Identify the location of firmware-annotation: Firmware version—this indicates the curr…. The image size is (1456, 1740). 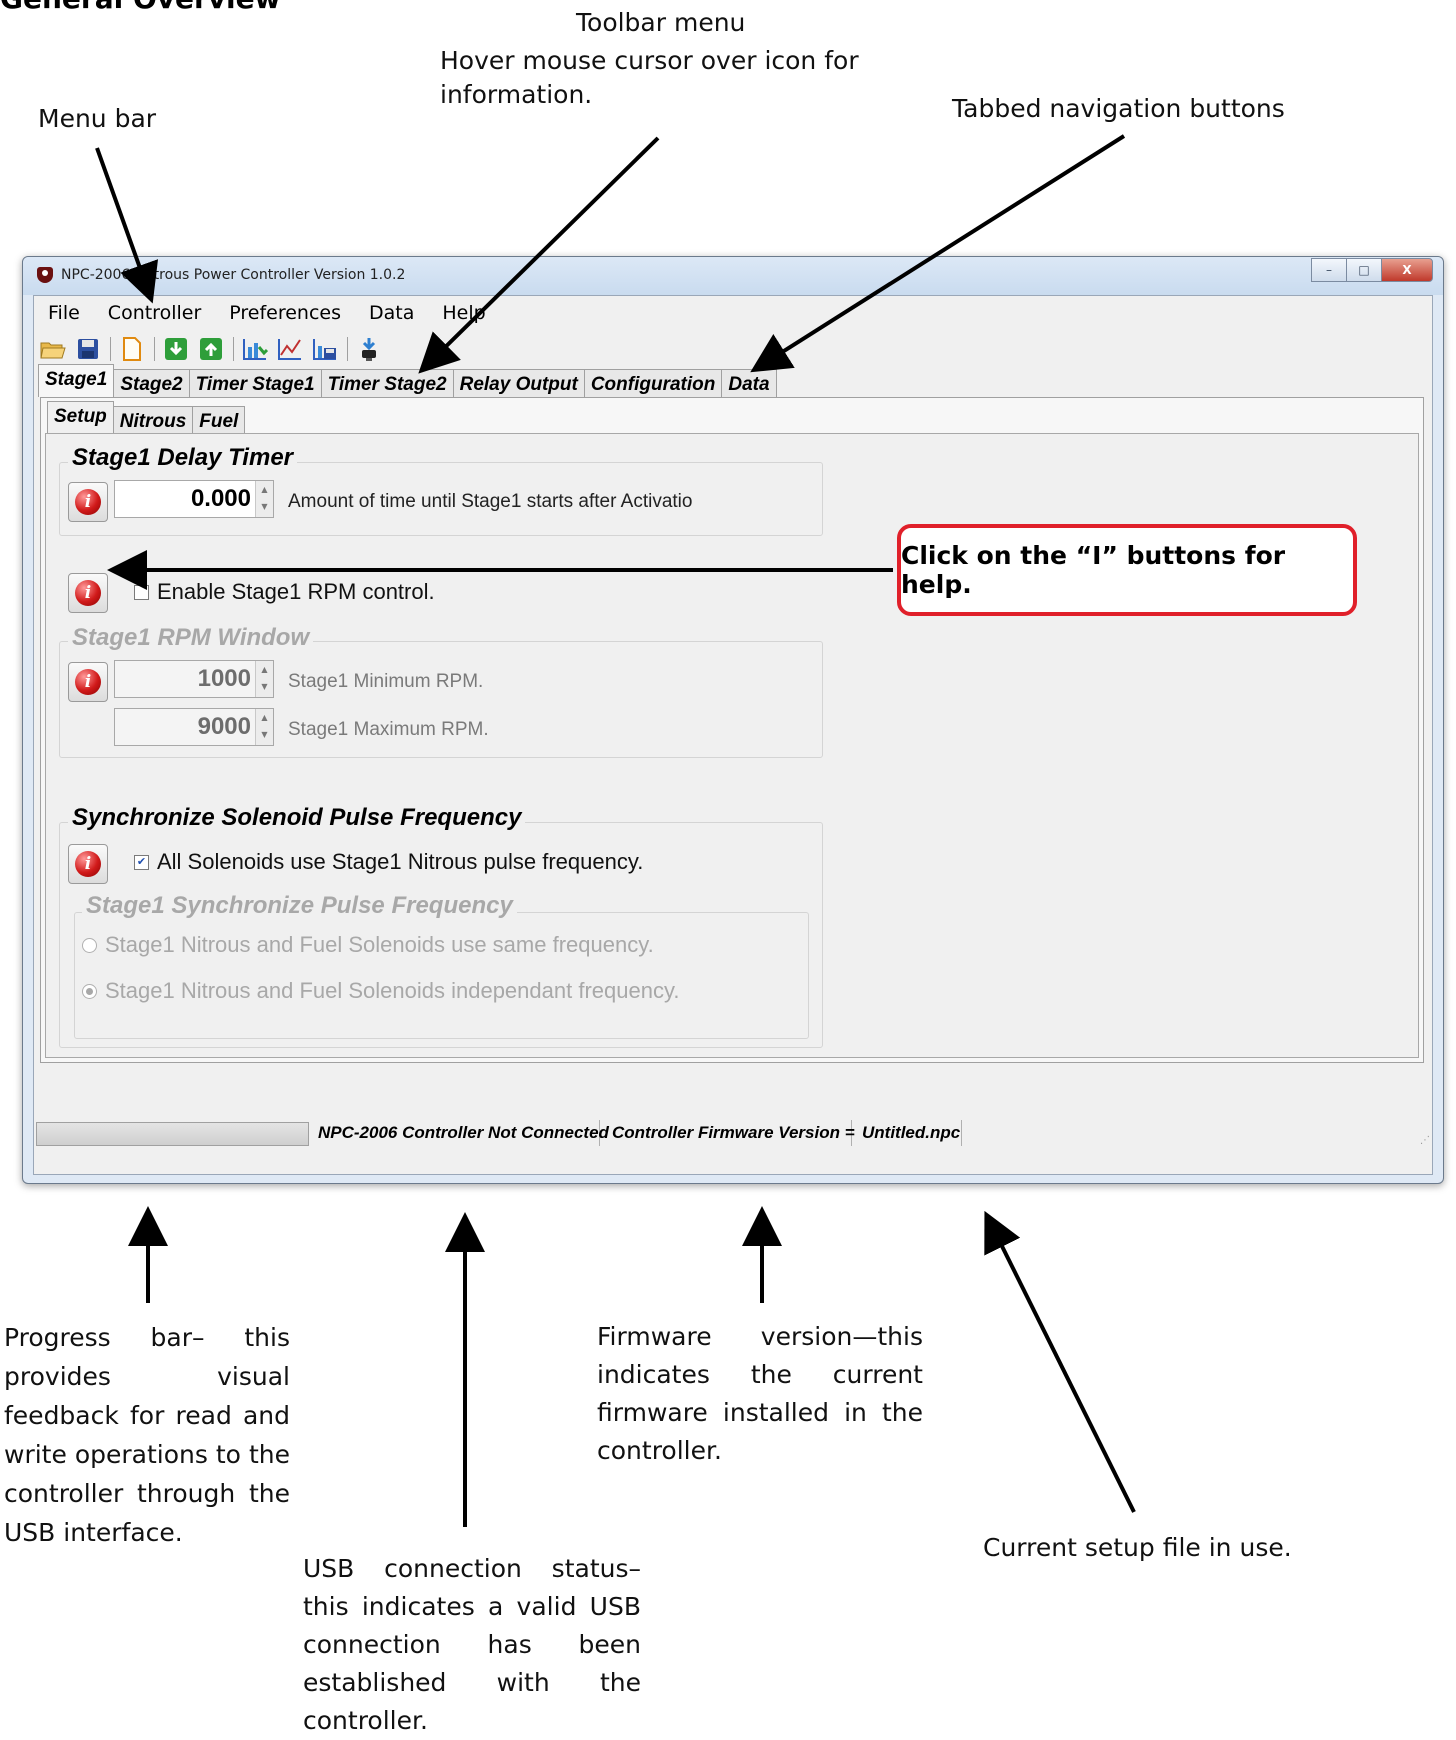
(760, 1393).